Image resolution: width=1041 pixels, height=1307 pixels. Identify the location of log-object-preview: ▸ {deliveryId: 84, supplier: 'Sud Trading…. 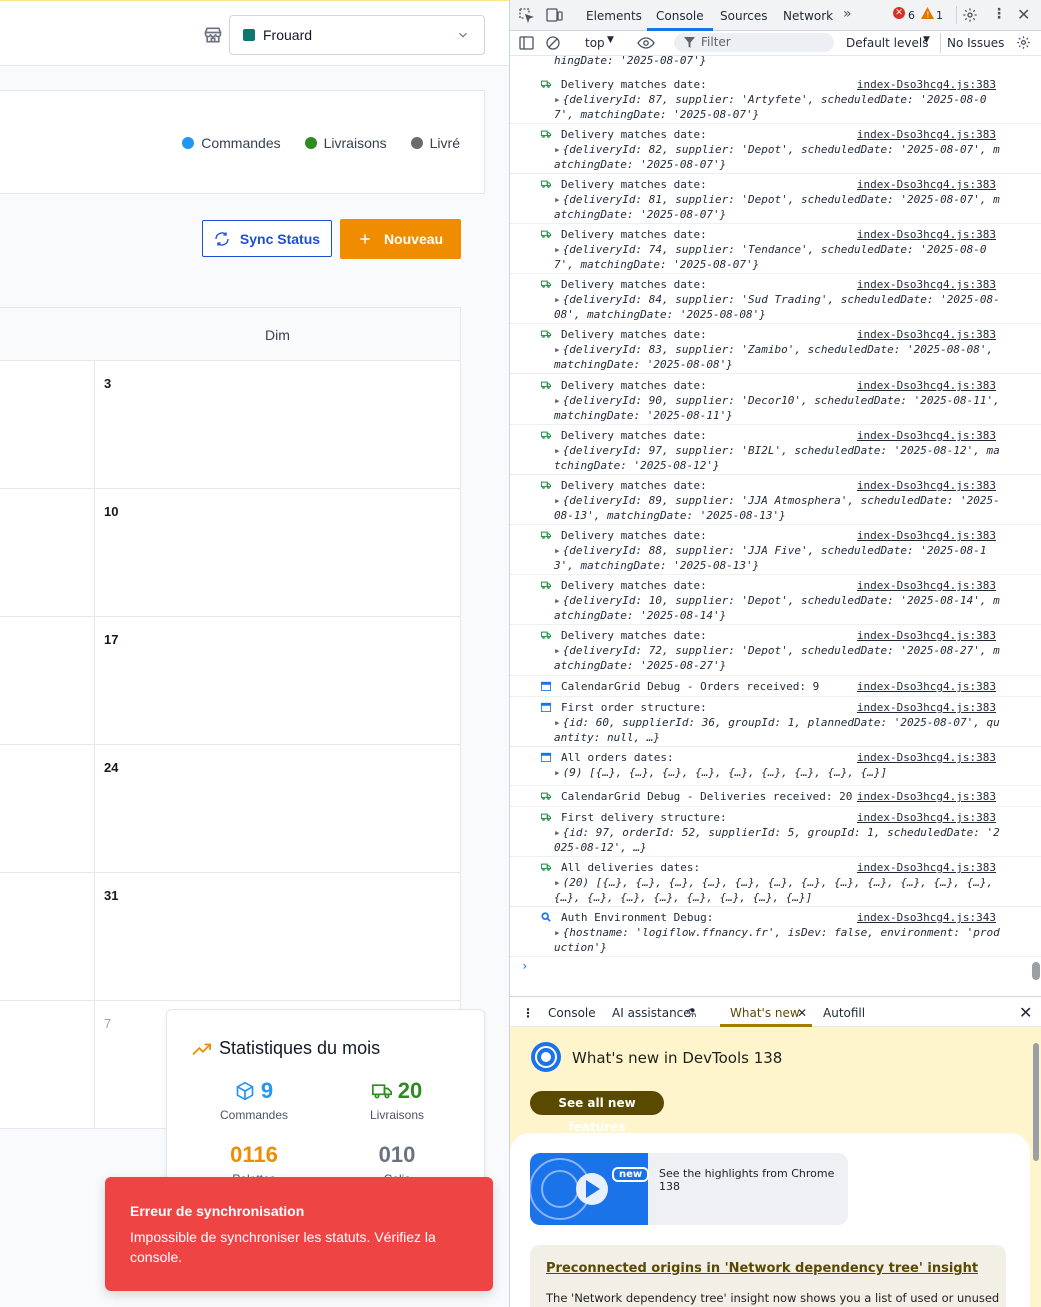
(778, 307).